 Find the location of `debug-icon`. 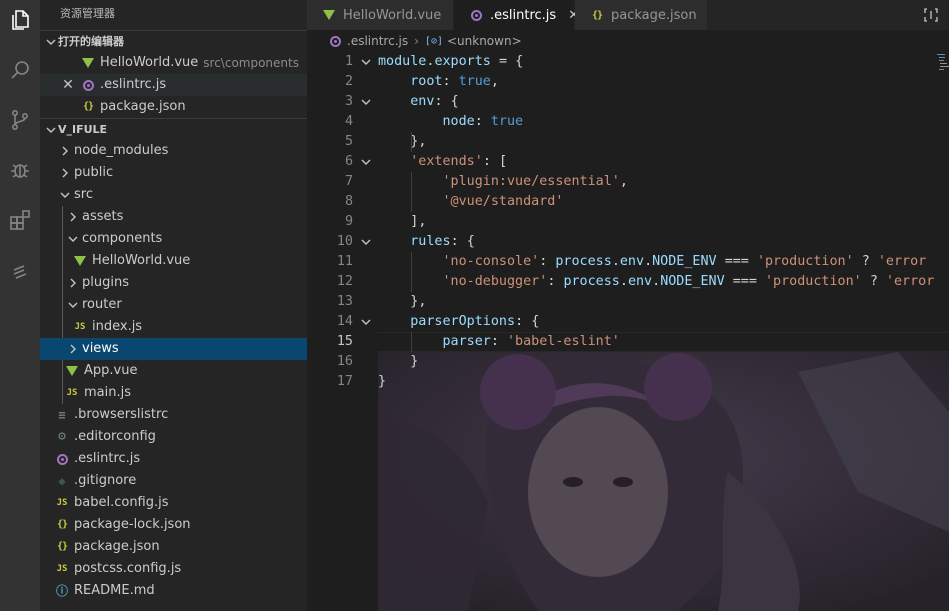

debug-icon is located at coordinates (20, 170).